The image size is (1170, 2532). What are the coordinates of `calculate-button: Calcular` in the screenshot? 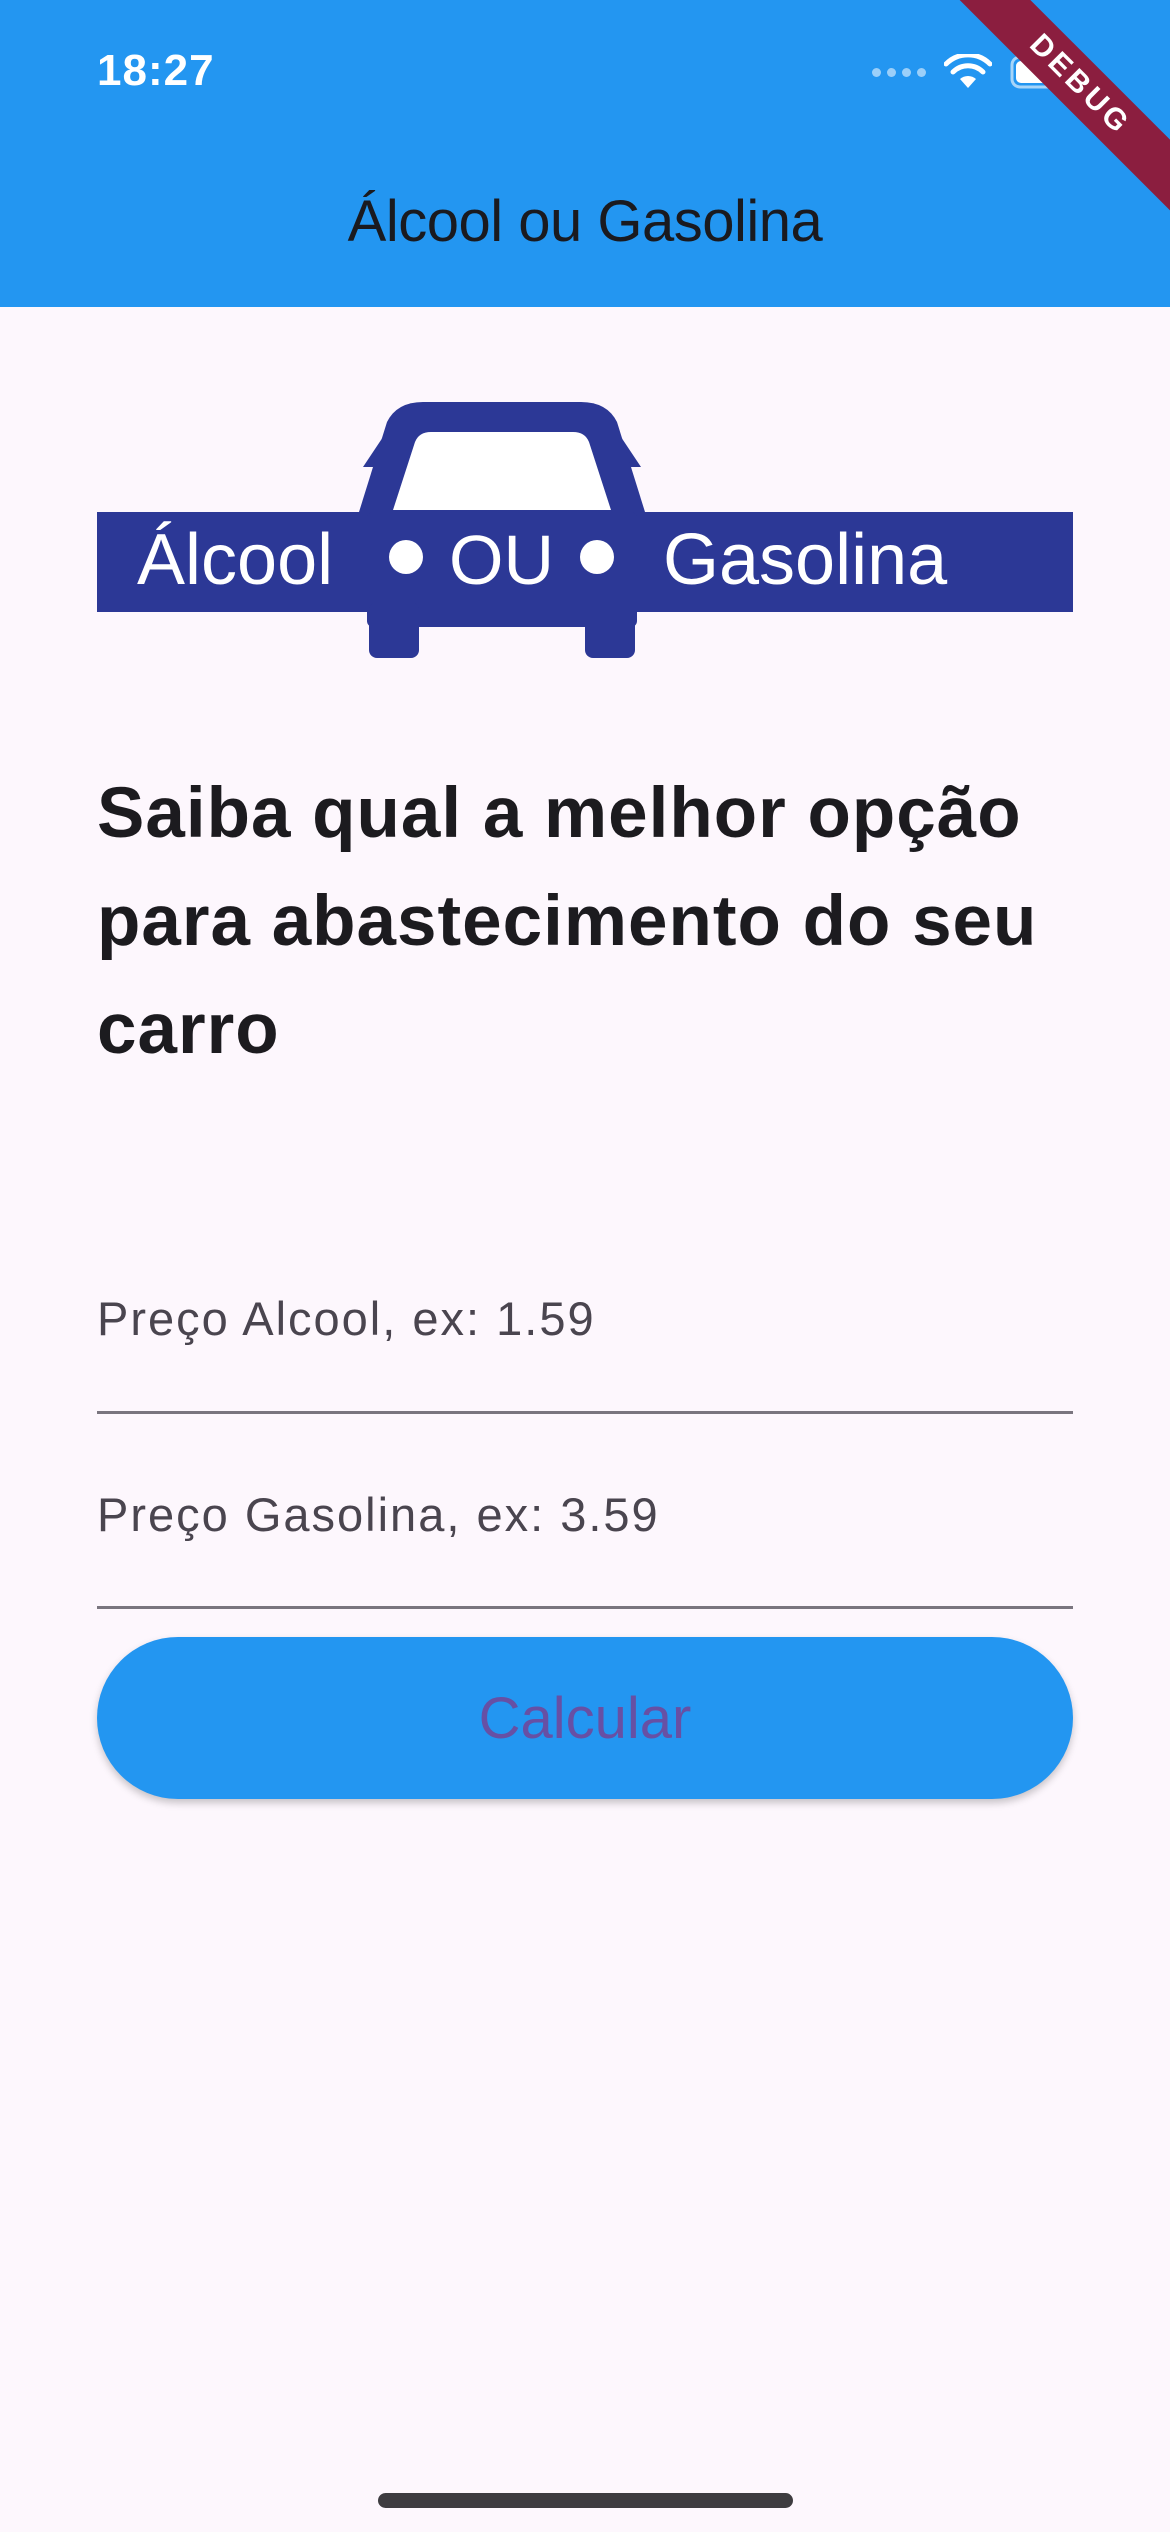 It's located at (585, 1718).